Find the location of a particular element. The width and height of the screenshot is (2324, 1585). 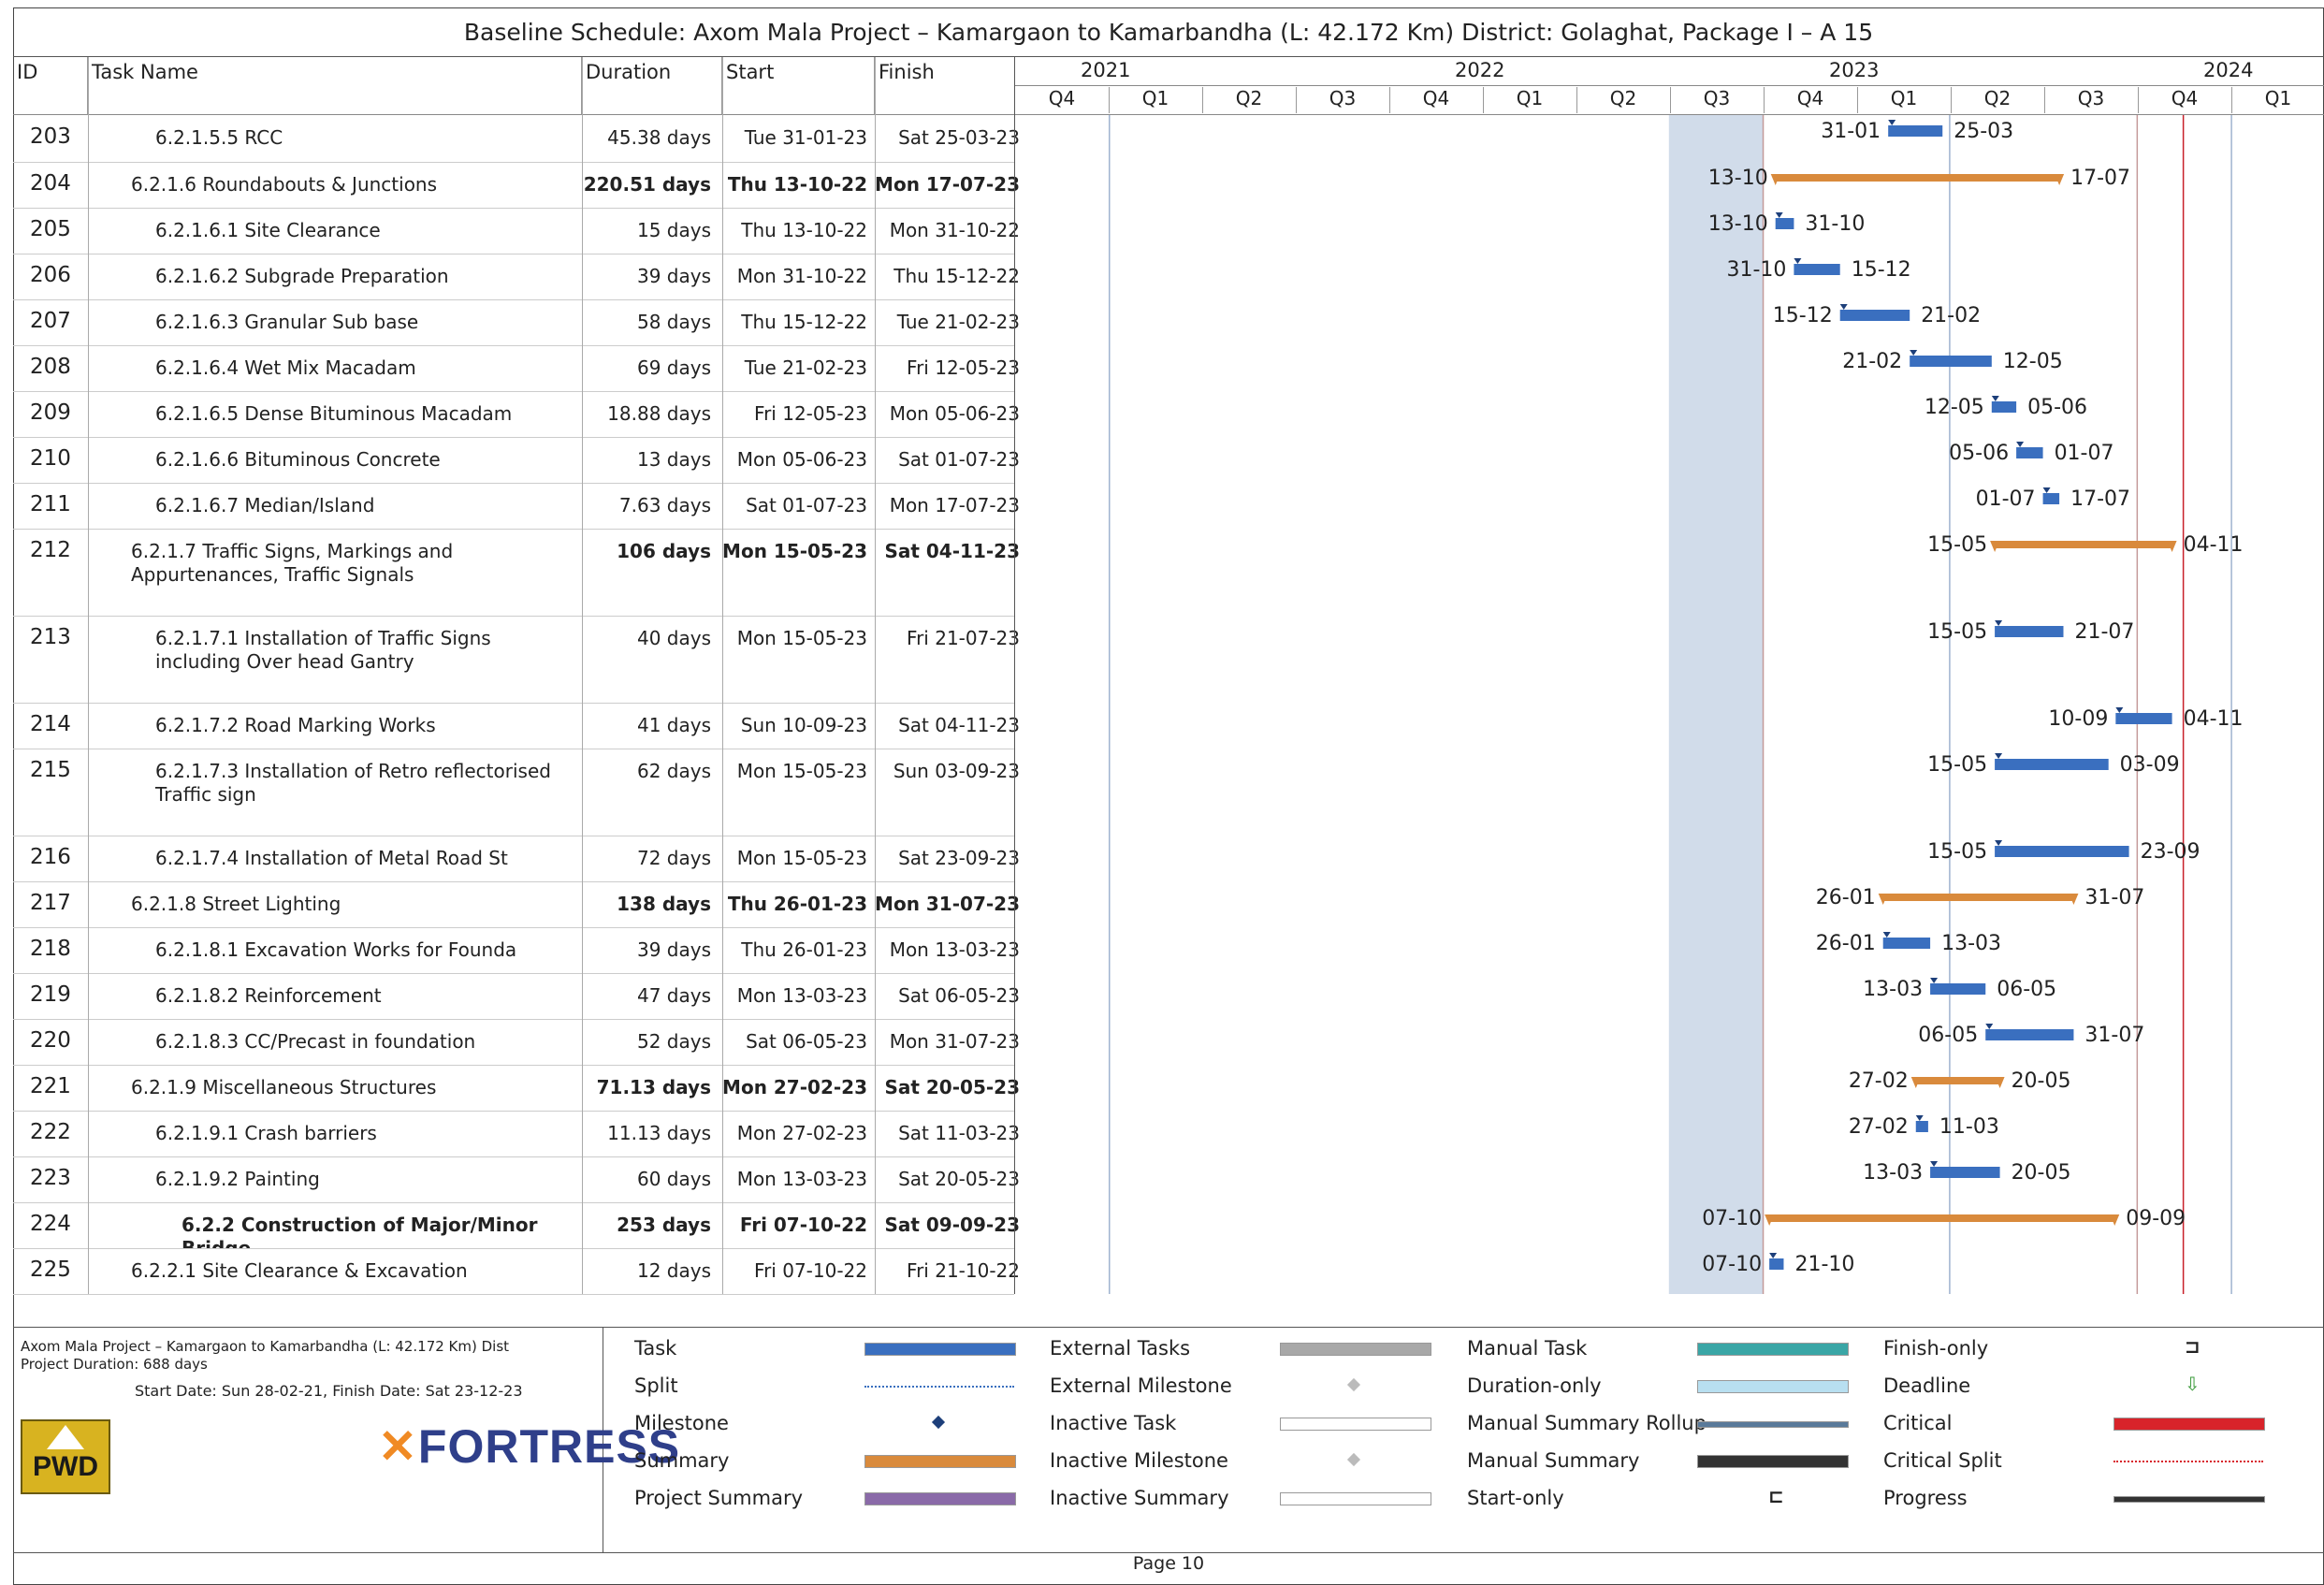

bar-finish-label: 17-07 is located at coordinates (2100, 499).